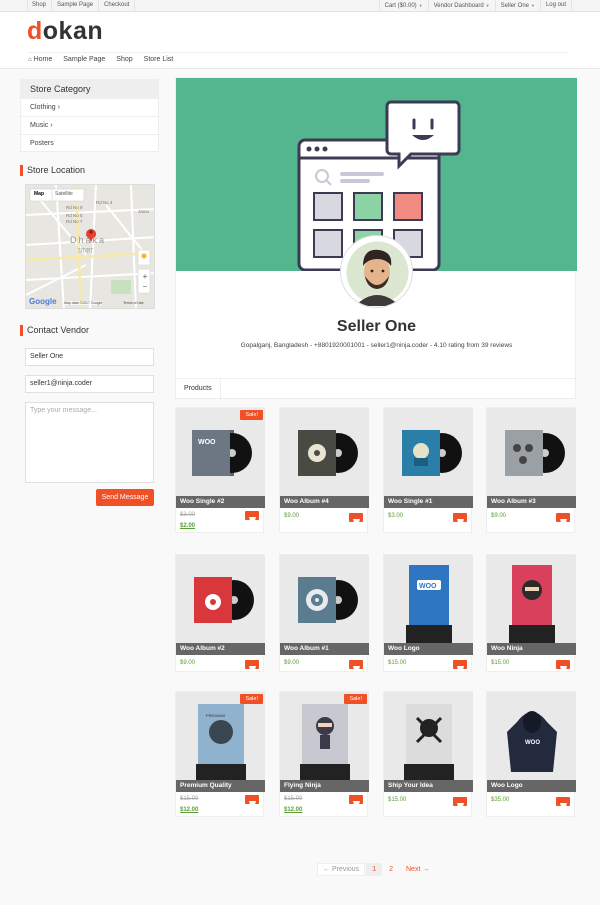 The height and width of the screenshot is (905, 600). I want to click on map-terms-link: Terms of Use, so click(133, 303).